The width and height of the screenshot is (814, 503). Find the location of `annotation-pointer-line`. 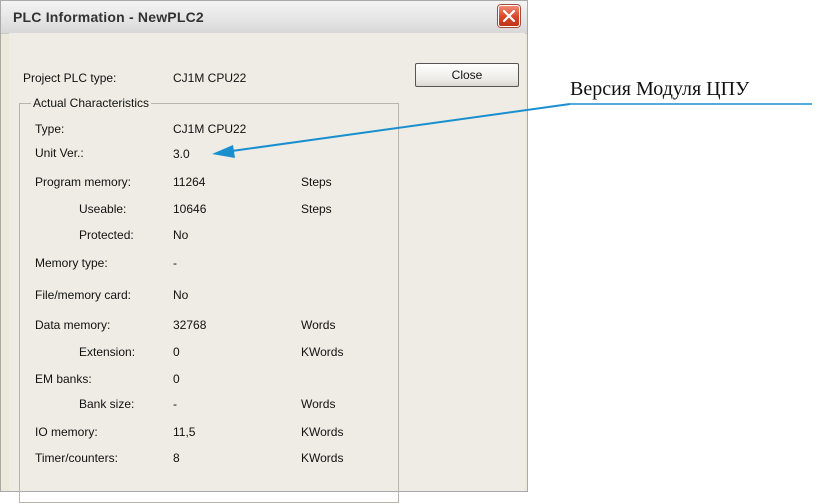

annotation-pointer-line is located at coordinates (401, 127).